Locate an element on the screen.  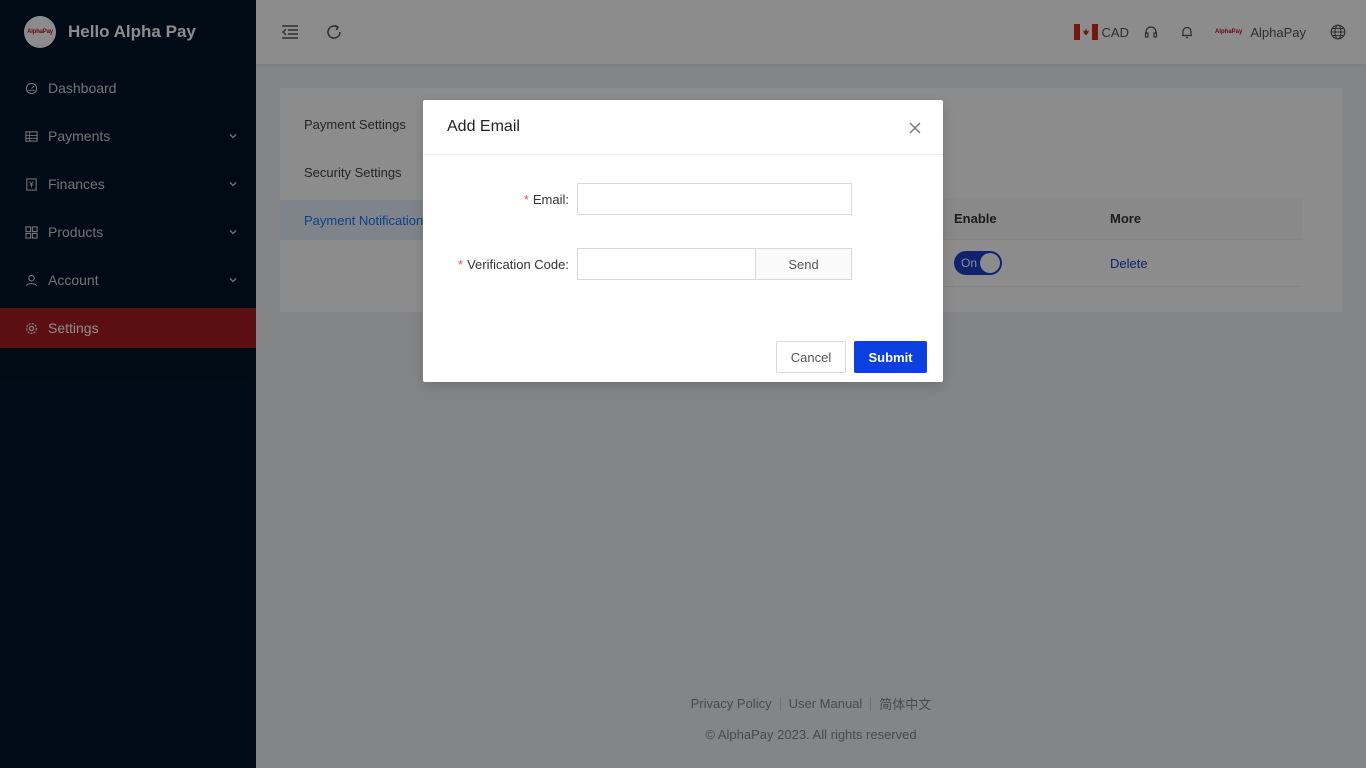
verification-row: * Verification Code: Send is located at coordinates (637, 264).